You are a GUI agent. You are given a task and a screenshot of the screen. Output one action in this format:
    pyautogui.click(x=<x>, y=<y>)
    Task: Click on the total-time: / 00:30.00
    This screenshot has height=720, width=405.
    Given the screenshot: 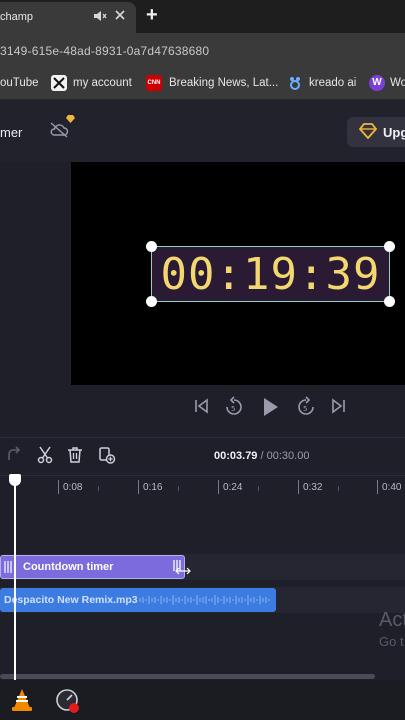 What is the action you would take?
    pyautogui.click(x=285, y=456)
    